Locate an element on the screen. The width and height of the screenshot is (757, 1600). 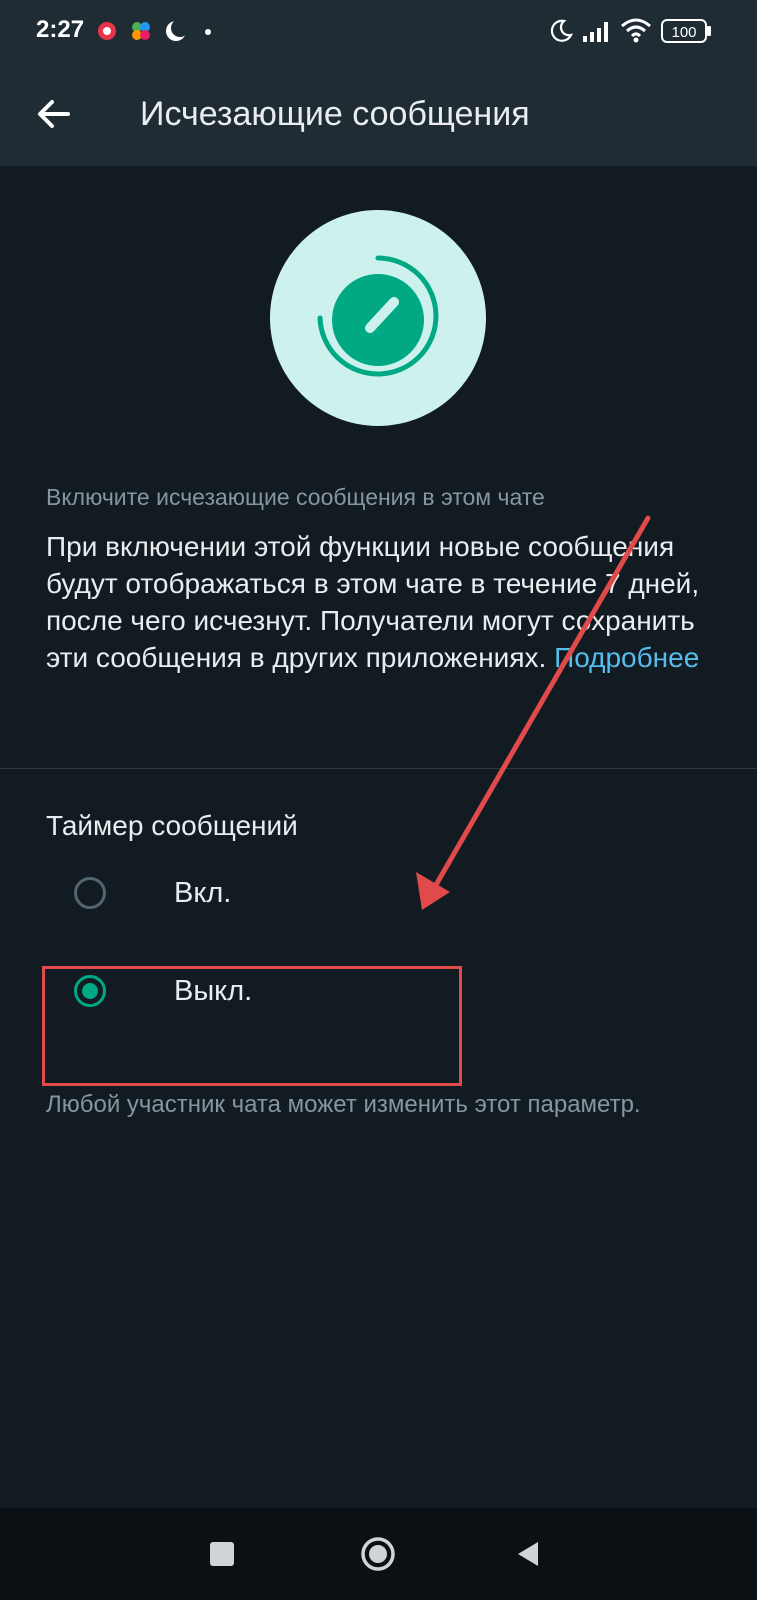
radio-button-unselected is located at coordinates (90, 893).